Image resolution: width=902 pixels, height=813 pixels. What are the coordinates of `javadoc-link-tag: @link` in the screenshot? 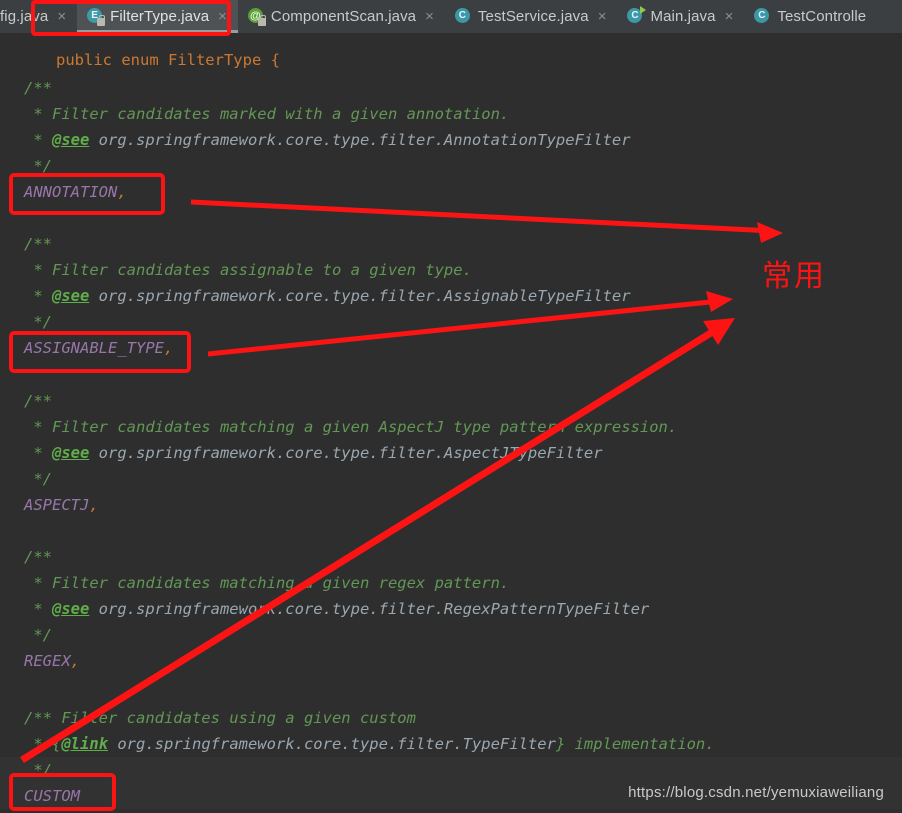 It's located at (84, 744).